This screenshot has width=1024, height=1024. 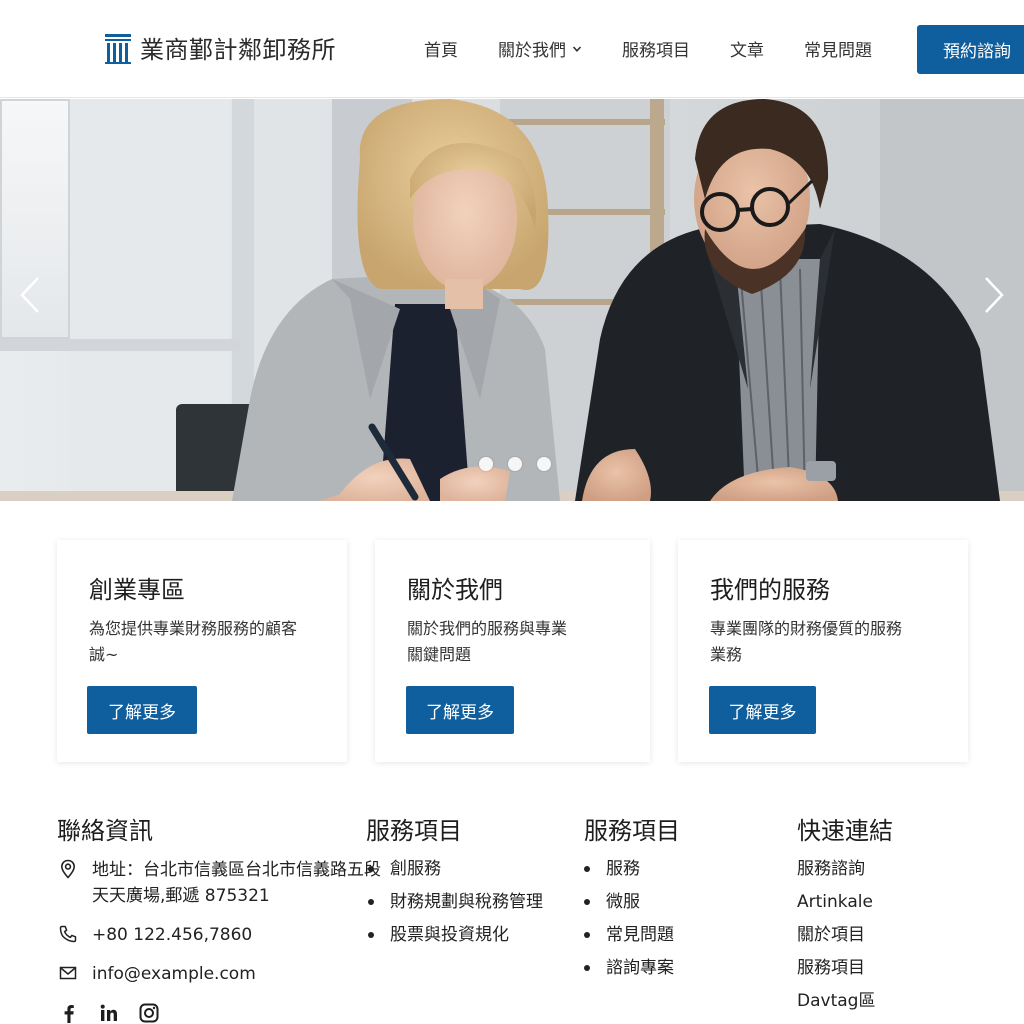 I want to click on card-title: 我們的服務, so click(x=770, y=590).